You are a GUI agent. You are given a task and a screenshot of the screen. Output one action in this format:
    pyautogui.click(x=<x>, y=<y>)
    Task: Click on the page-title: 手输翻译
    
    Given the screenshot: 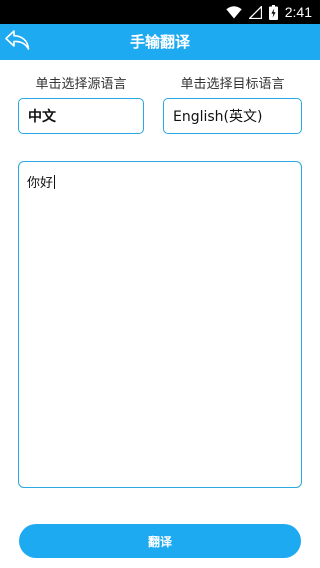 What is the action you would take?
    pyautogui.click(x=159, y=42)
    